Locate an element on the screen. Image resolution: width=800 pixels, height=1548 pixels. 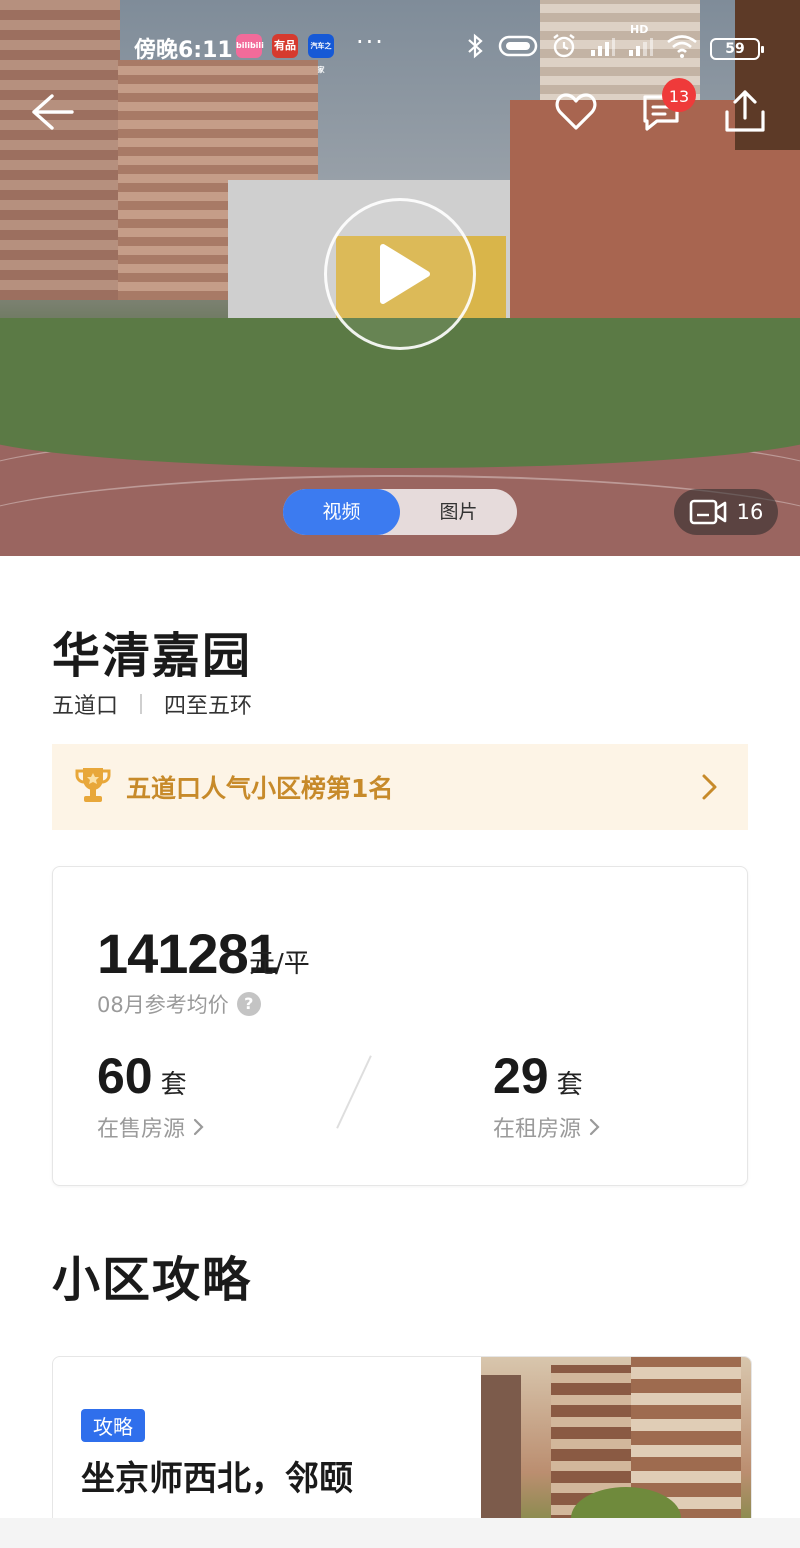
media-type-toggle: 视频 图片 is located at coordinates (400, 512).